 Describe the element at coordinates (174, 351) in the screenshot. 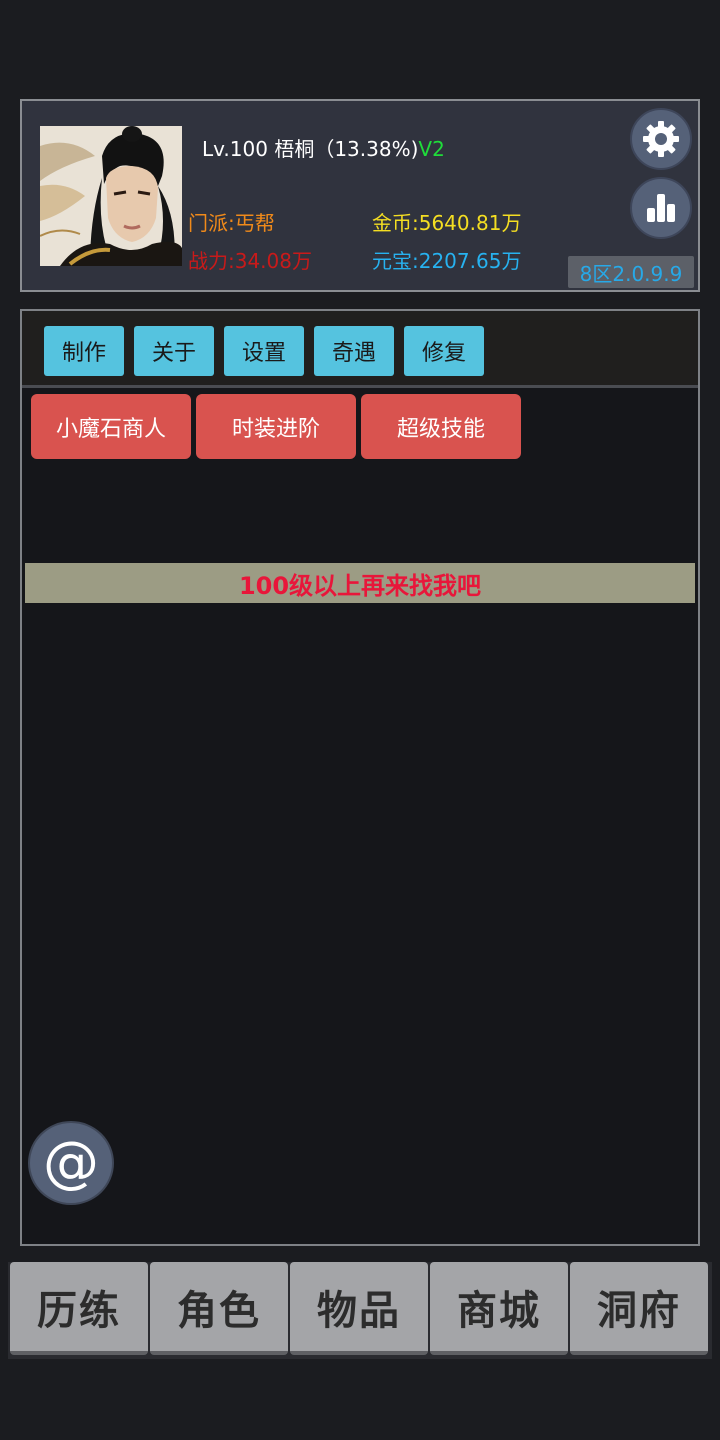

I see `tab-about: 关于` at that location.